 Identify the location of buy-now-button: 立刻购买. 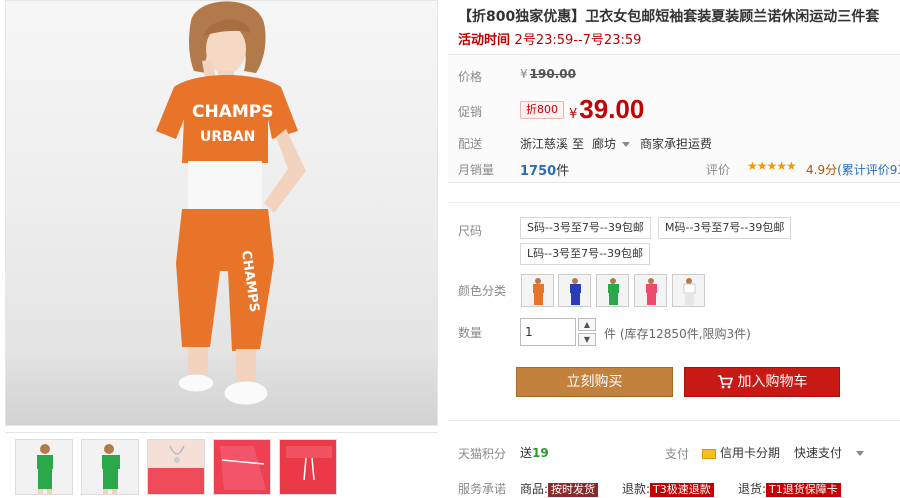
(594, 382).